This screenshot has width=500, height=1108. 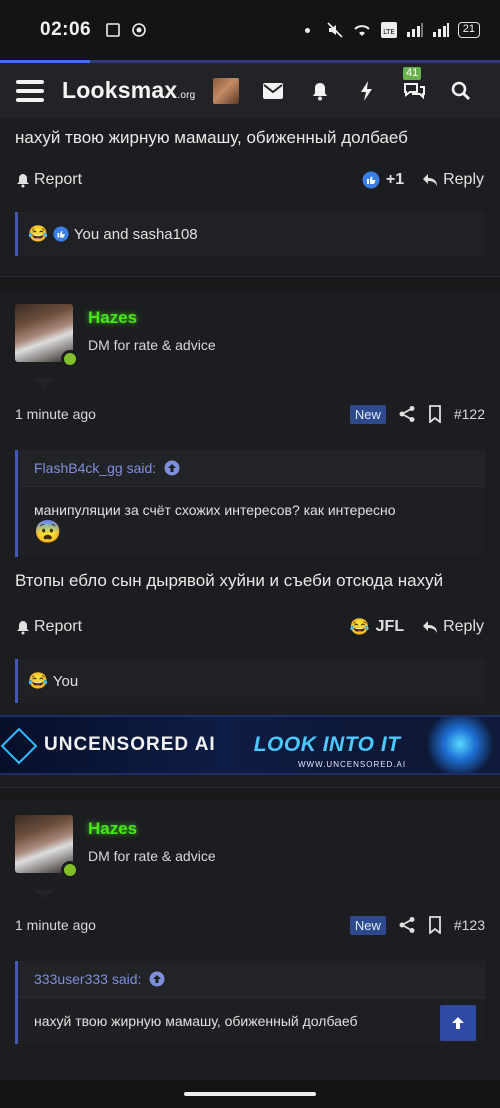 I want to click on system-nav-bar, so click(x=250, y=1094).